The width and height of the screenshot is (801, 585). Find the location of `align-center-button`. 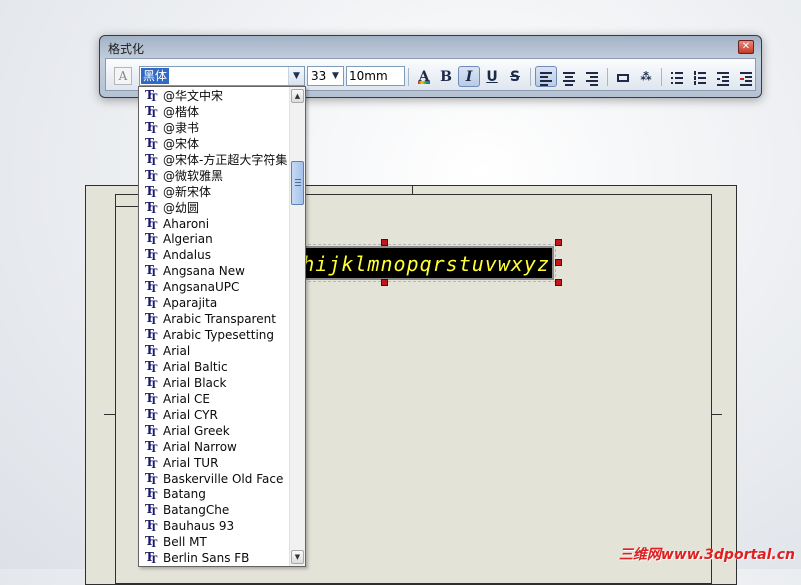

align-center-button is located at coordinates (569, 76).